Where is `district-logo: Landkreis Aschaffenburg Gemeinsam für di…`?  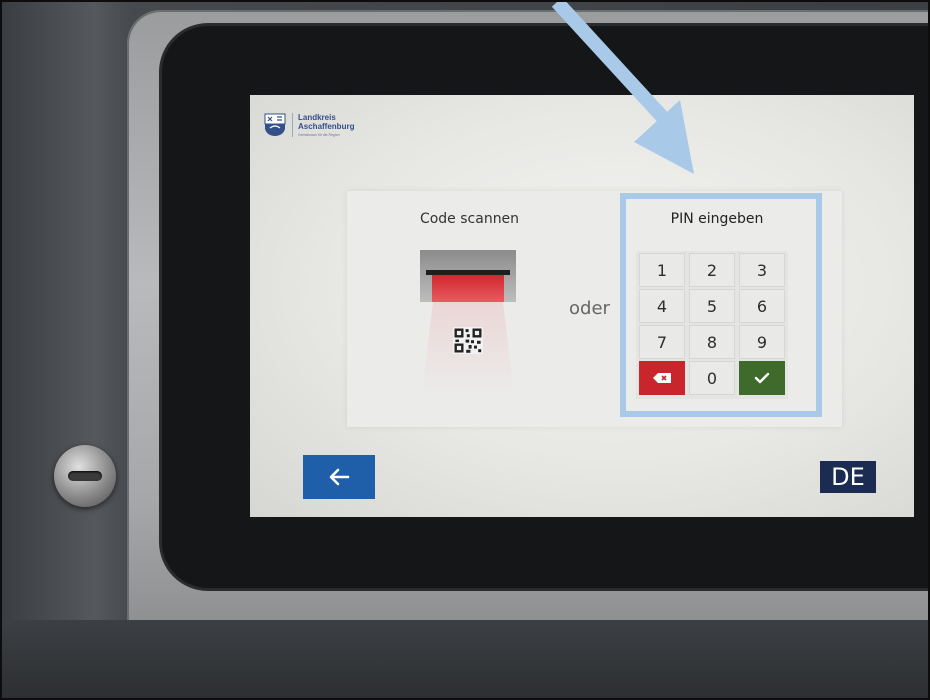
district-logo: Landkreis Aschaffenburg Gemeinsam für di… is located at coordinates (309, 125).